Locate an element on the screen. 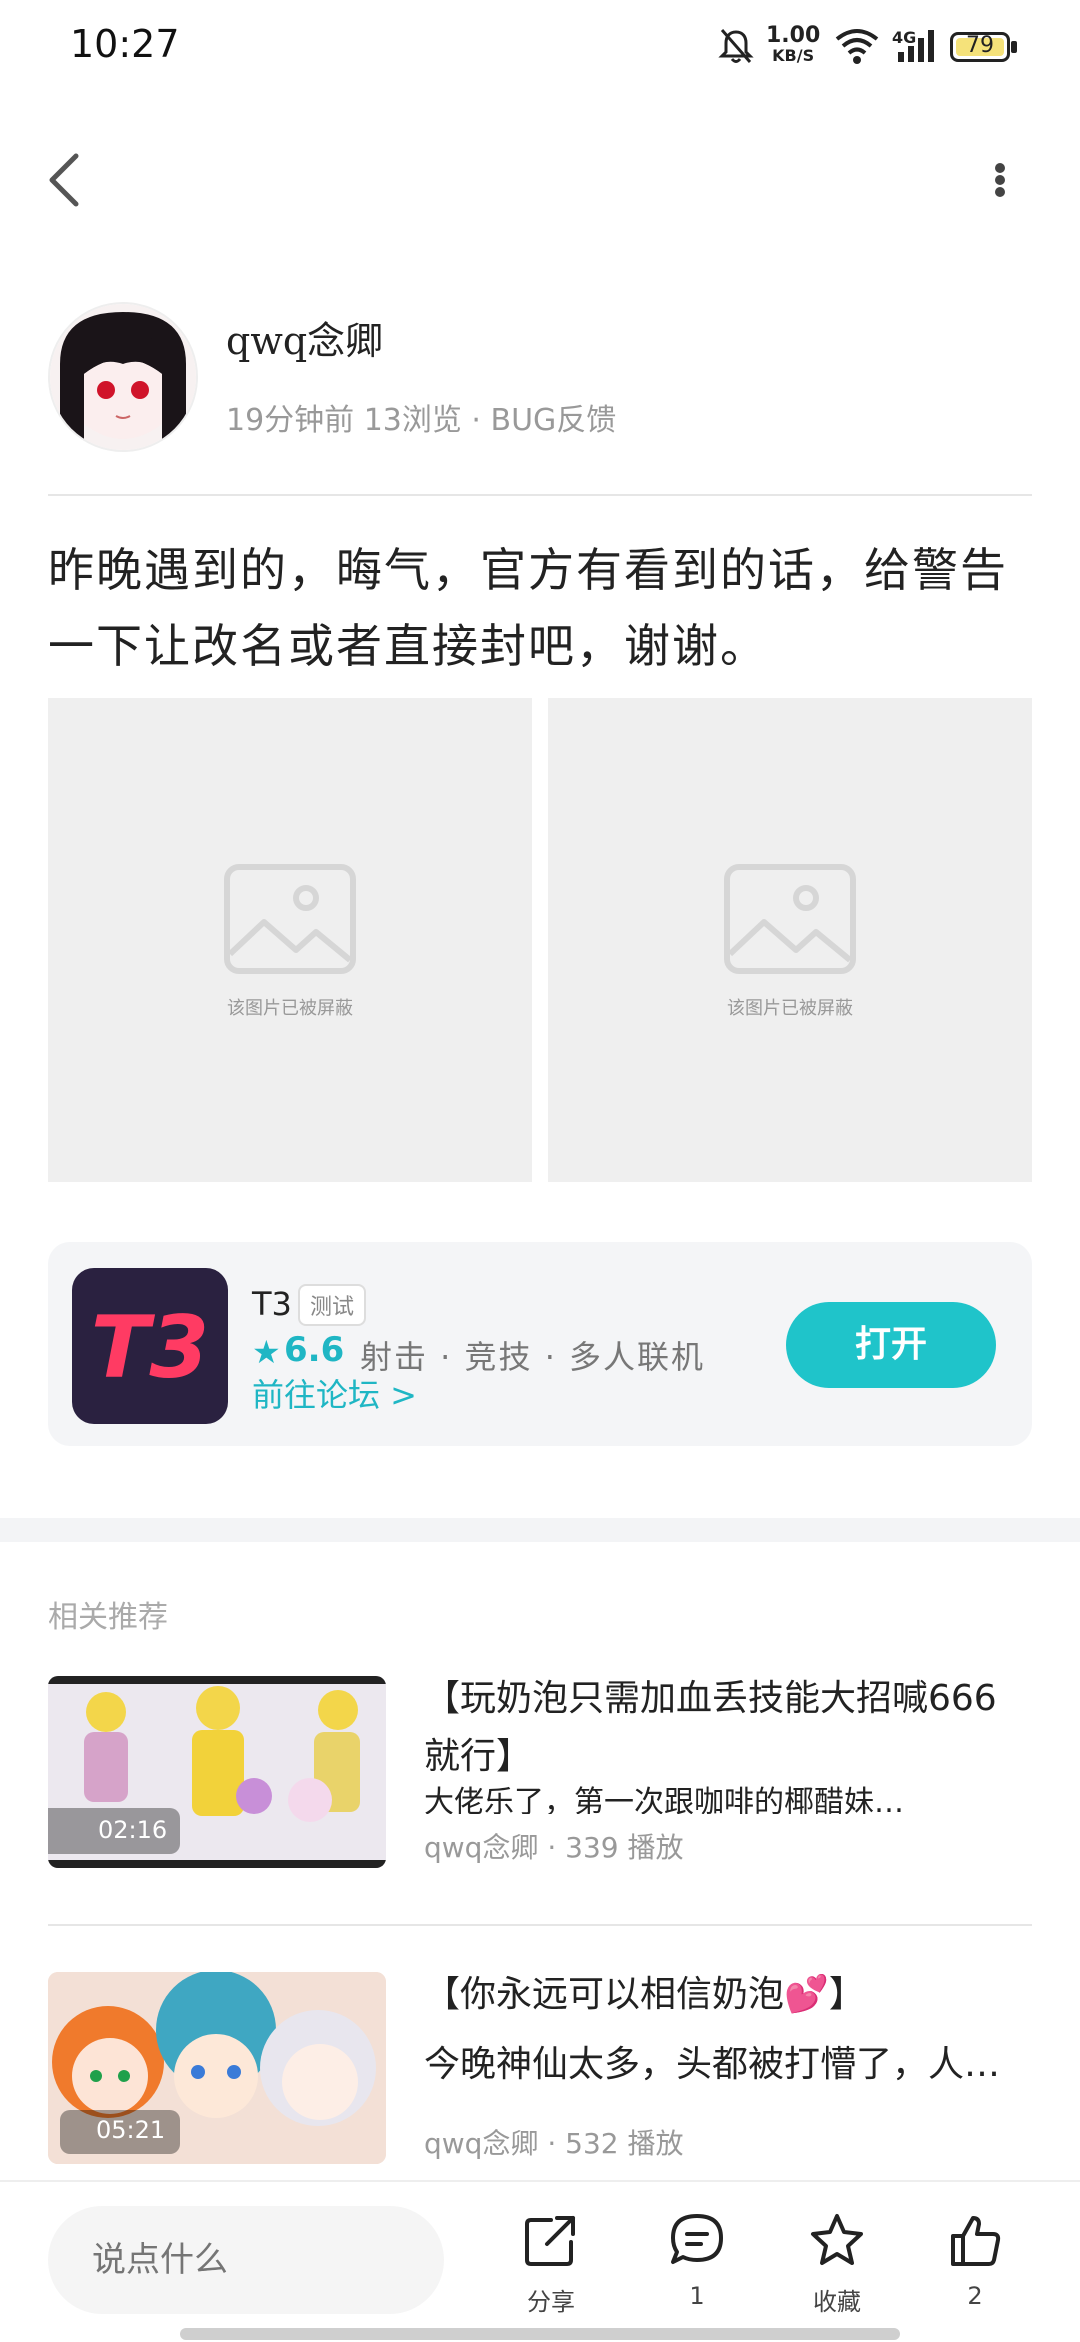 This screenshot has width=1080, height=2342. signal-icon is located at coordinates (916, 46).